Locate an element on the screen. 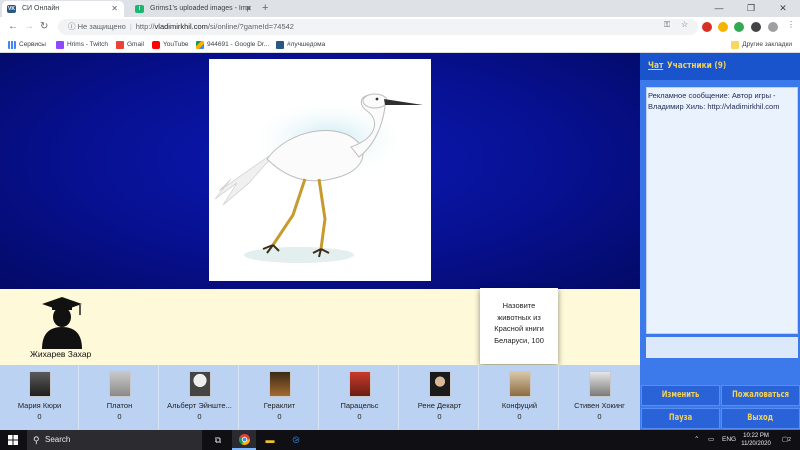  vk-icon: VK is located at coordinates (11, 9).